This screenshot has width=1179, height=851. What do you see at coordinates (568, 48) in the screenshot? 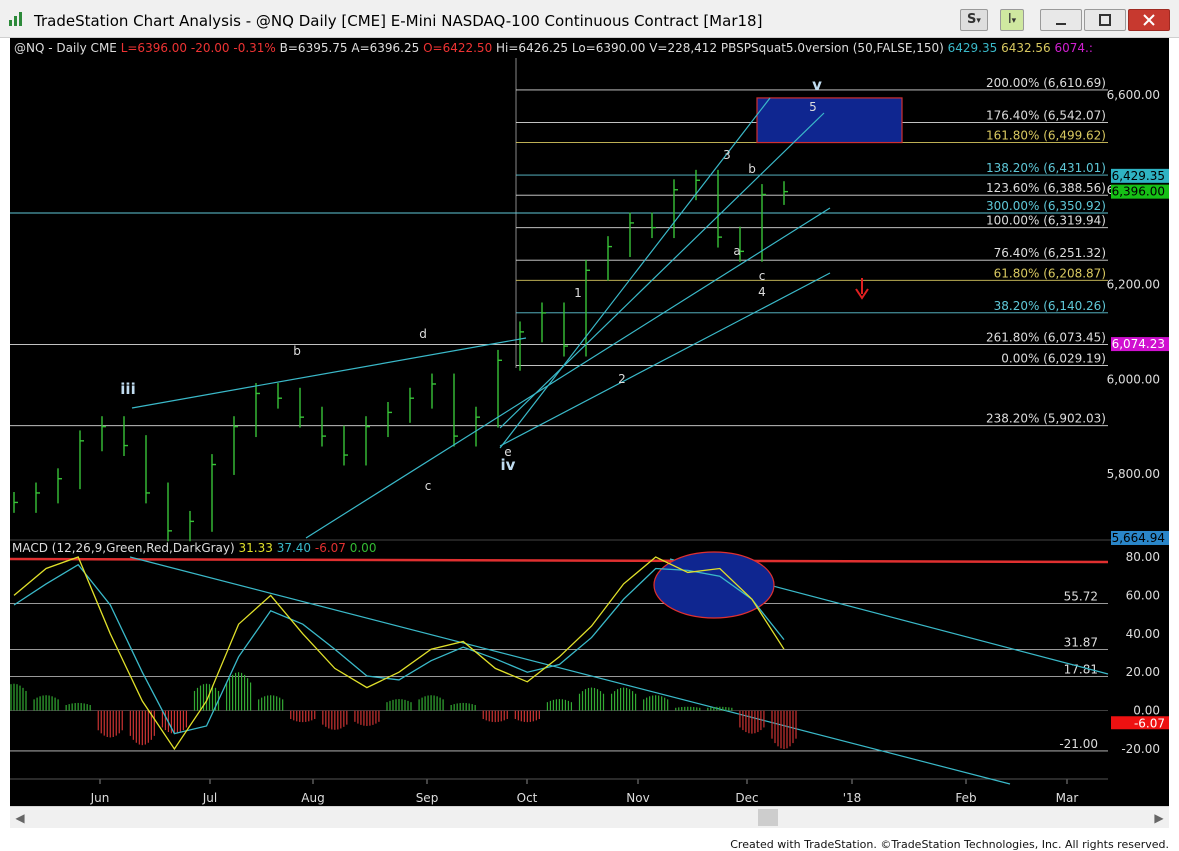
I see `price-header-field: Hi=6426.25 Lo=6390.00` at bounding box center [568, 48].